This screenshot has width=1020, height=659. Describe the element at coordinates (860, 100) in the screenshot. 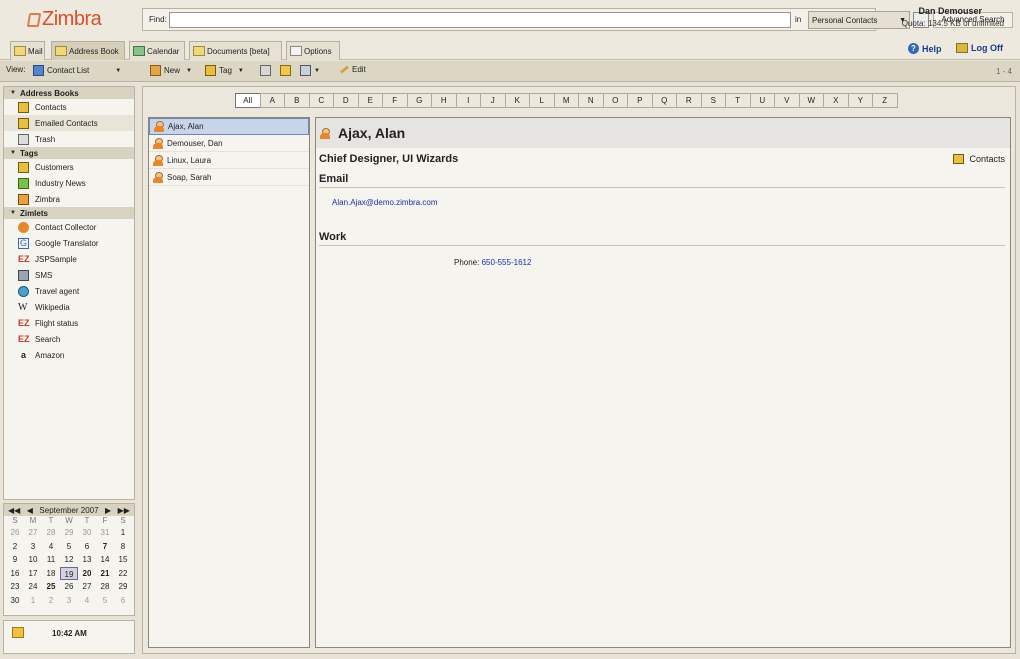

I see `alpha-filter-y: Y` at that location.